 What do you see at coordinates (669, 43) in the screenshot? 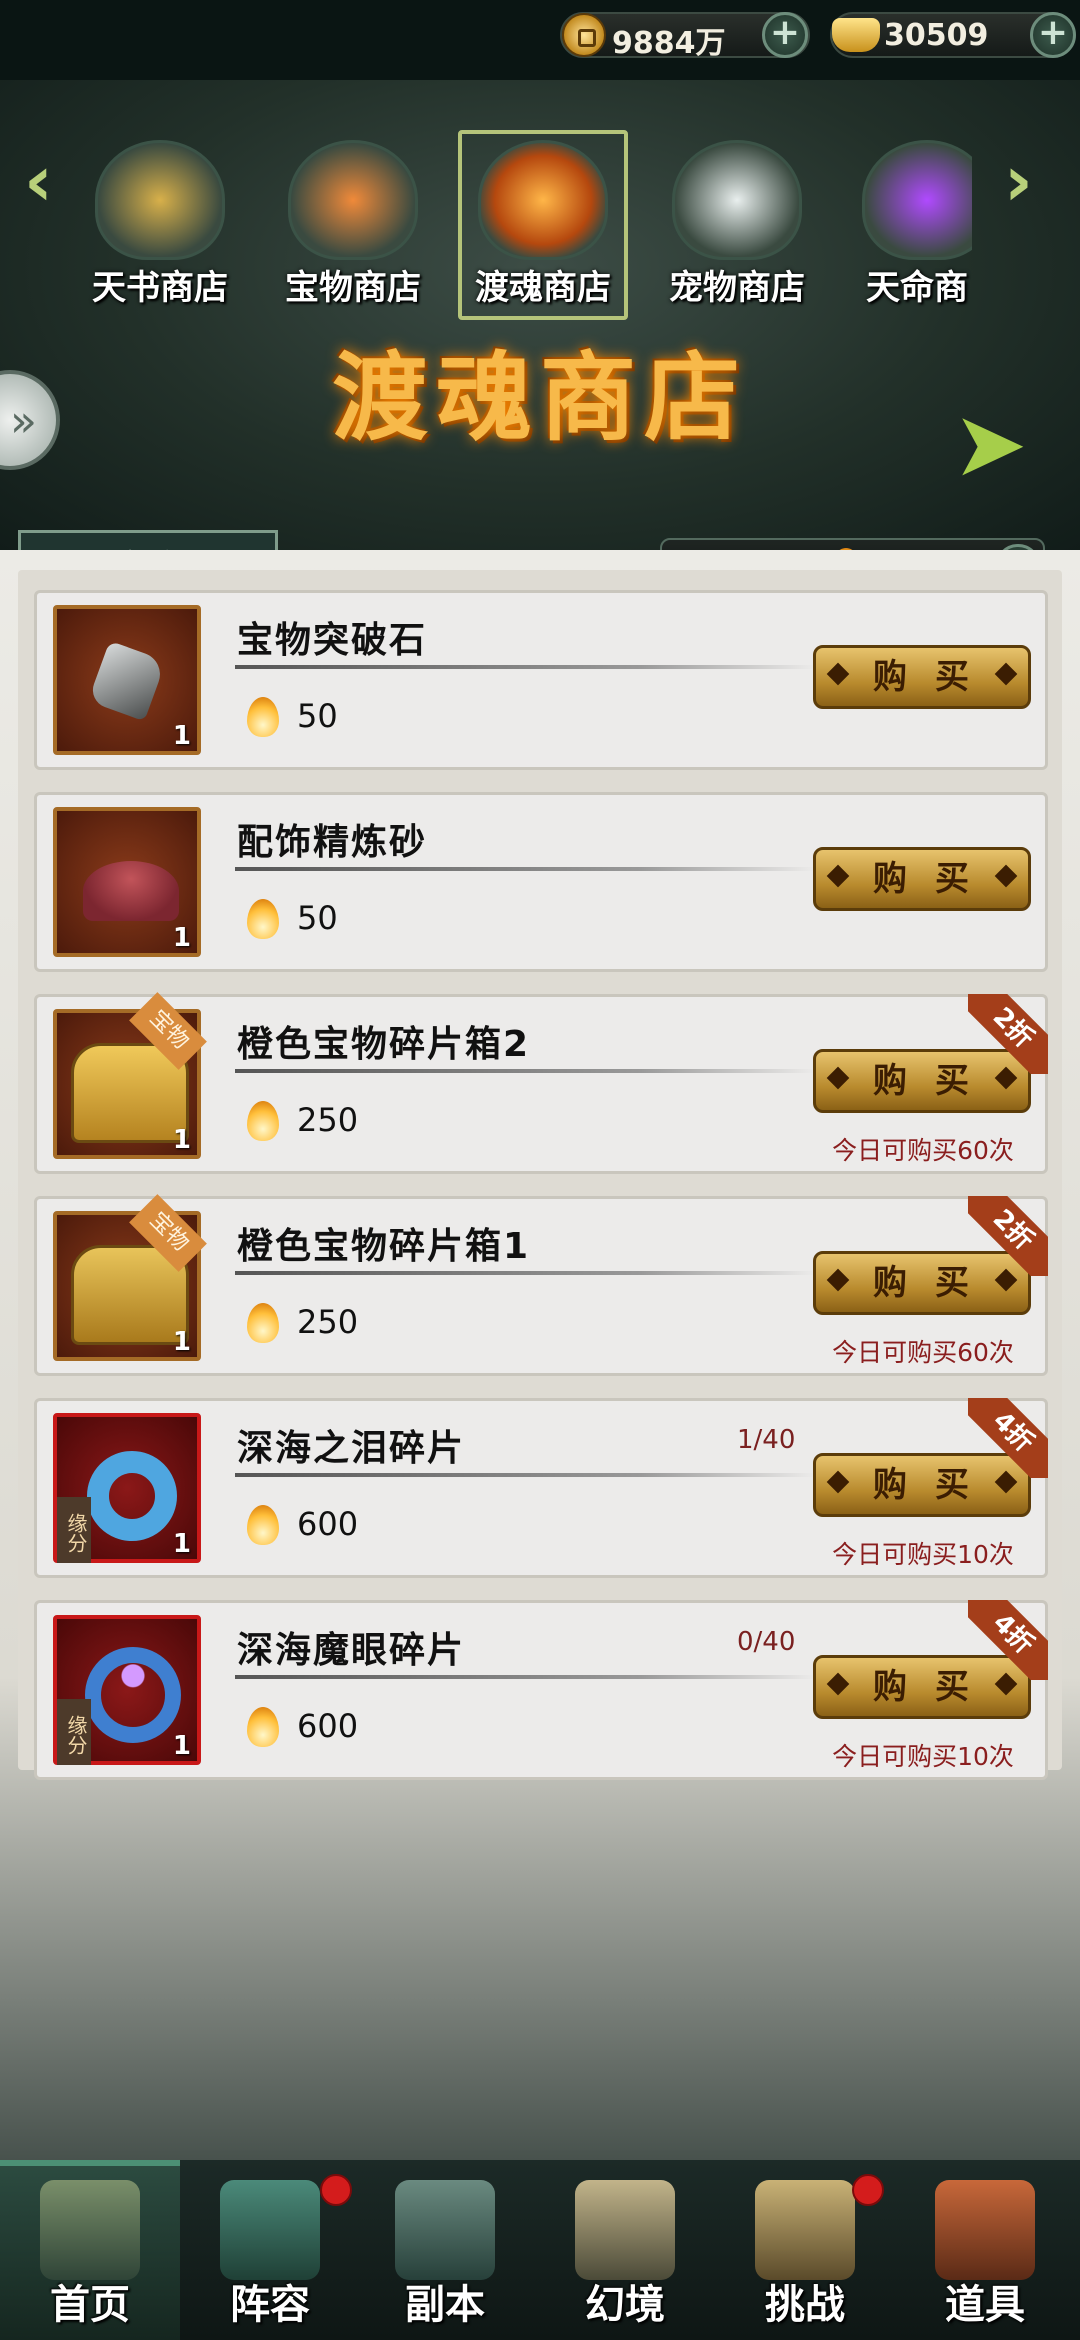
I see `copper-value: 9884万` at bounding box center [669, 43].